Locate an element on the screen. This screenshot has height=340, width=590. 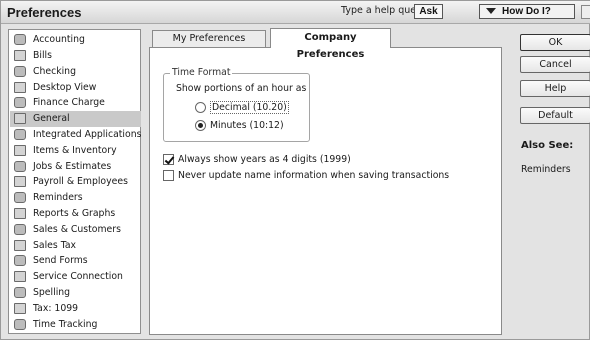
four-digit-years-label: Always show years as 4 digits (1999) is located at coordinates (264, 159).